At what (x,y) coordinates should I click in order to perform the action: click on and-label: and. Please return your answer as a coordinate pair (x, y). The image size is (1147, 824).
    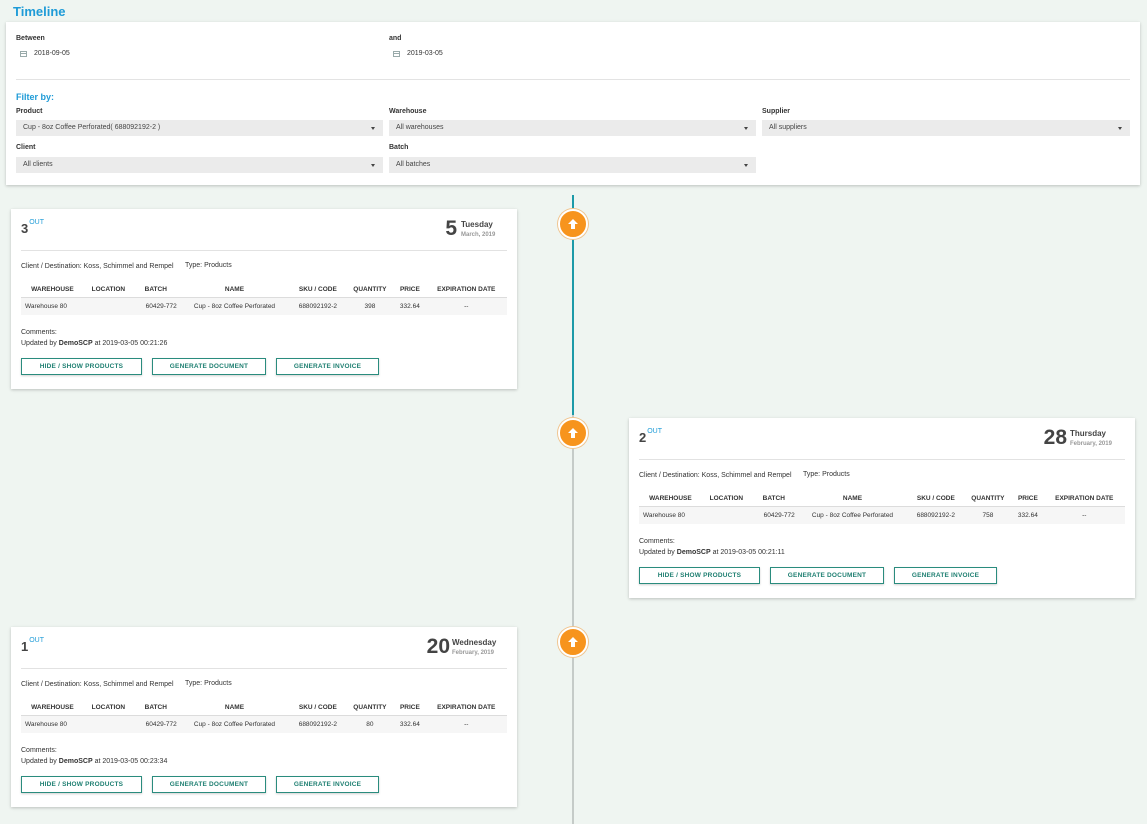
    Looking at the image, I should click on (395, 38).